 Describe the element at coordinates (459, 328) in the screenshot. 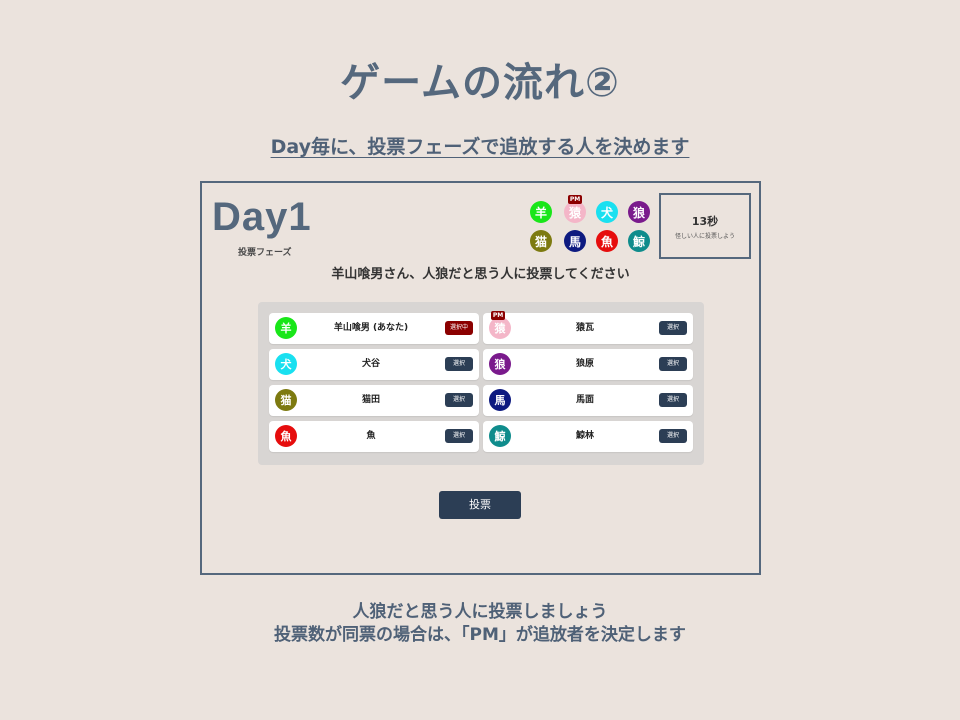

I see `select-button: 選択中` at that location.